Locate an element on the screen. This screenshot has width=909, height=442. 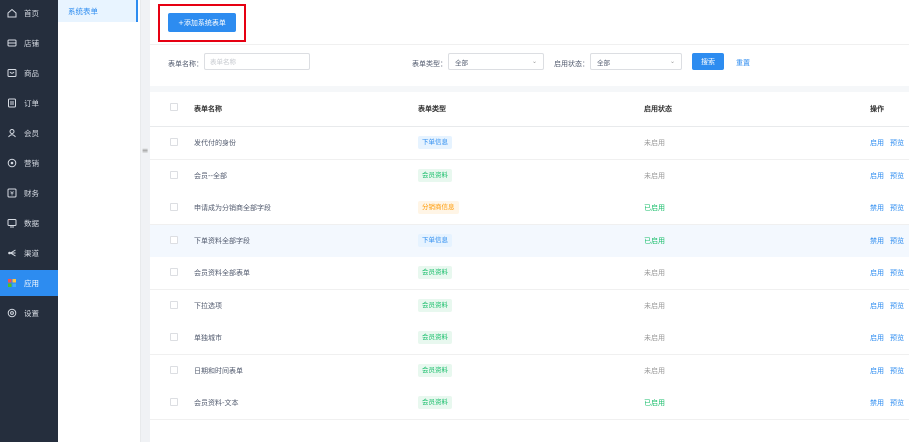
select-all-checkbox is located at coordinates (174, 107).